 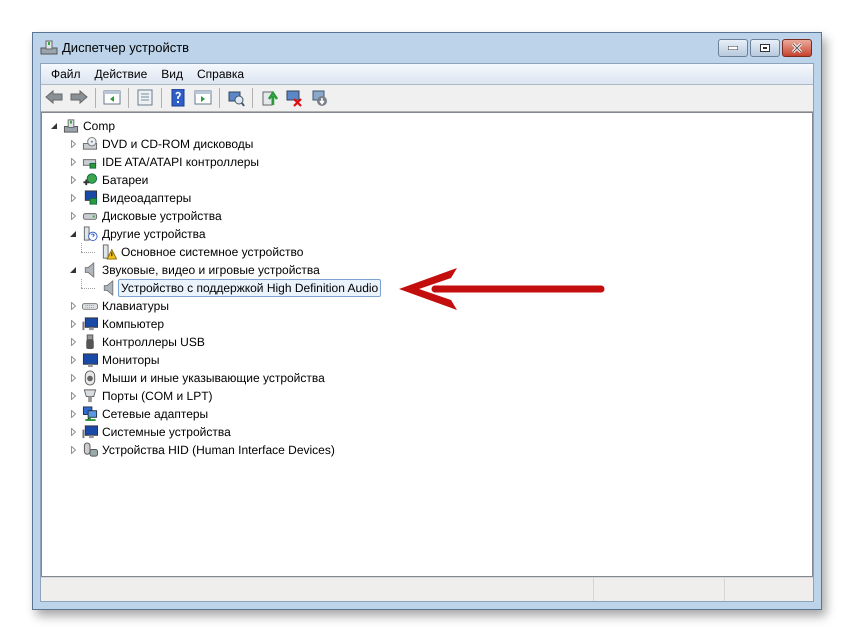 What do you see at coordinates (203, 98) in the screenshot?
I see `action-pane-icon` at bounding box center [203, 98].